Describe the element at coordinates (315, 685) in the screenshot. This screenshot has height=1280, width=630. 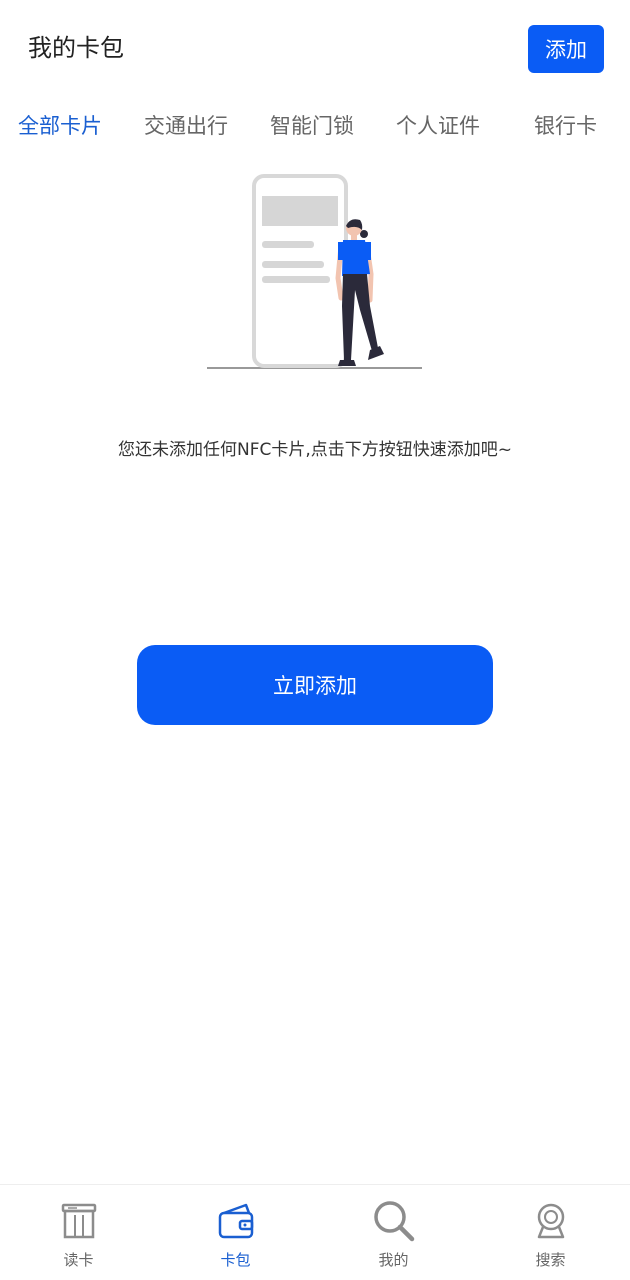
I see `add-now-button: 立即添加` at that location.